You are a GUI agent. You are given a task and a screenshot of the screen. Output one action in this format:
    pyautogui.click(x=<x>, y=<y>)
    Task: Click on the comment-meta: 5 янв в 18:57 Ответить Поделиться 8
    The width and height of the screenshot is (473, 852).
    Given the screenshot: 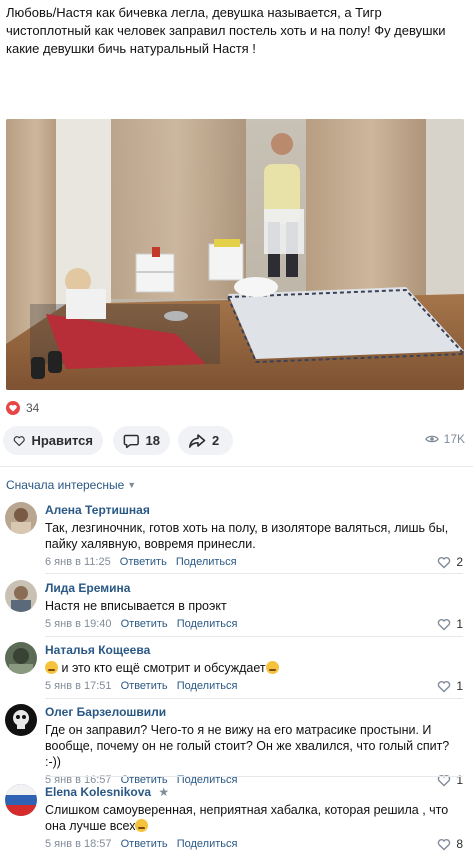 What is the action you would take?
    pyautogui.click(x=254, y=844)
    